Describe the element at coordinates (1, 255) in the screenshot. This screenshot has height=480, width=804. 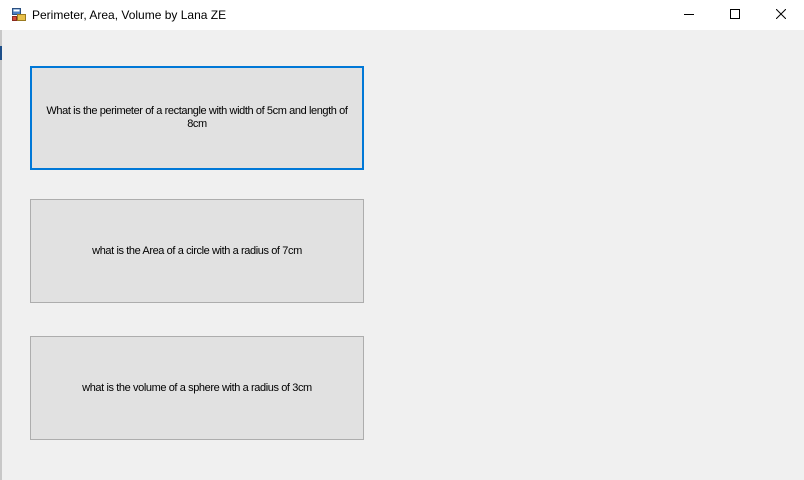
I see `window-left-border` at that location.